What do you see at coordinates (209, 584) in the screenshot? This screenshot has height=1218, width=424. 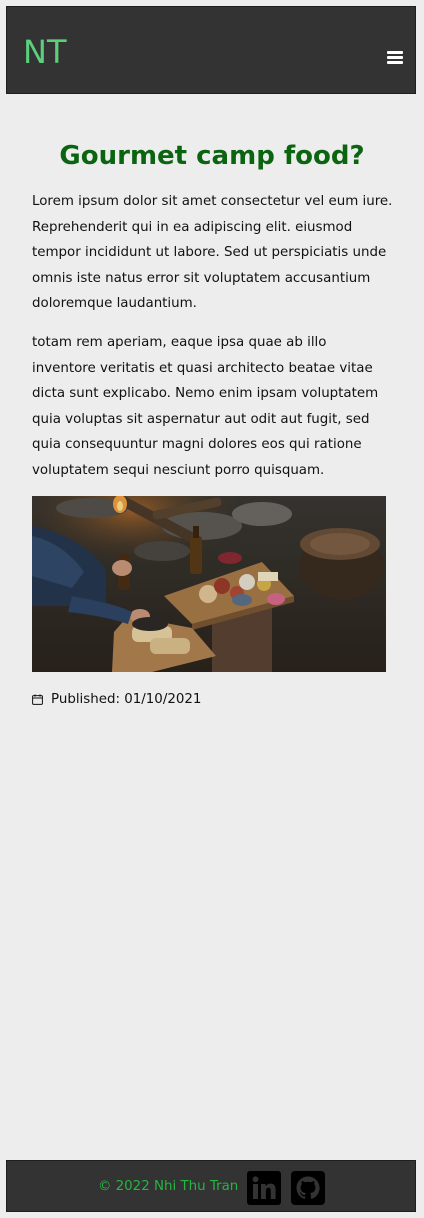 I see `camp-food-photo` at bounding box center [209, 584].